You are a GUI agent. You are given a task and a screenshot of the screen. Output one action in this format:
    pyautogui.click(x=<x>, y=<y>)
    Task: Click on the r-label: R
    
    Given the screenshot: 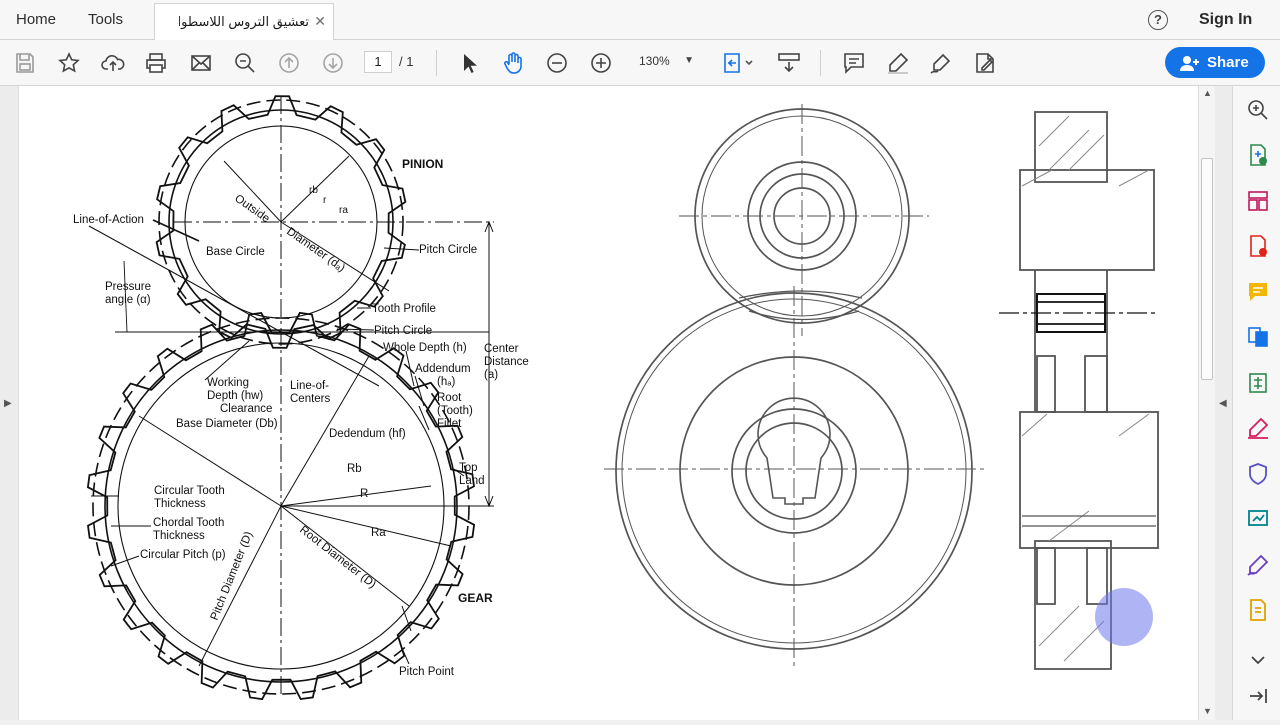 What is the action you would take?
    pyautogui.click(x=364, y=494)
    